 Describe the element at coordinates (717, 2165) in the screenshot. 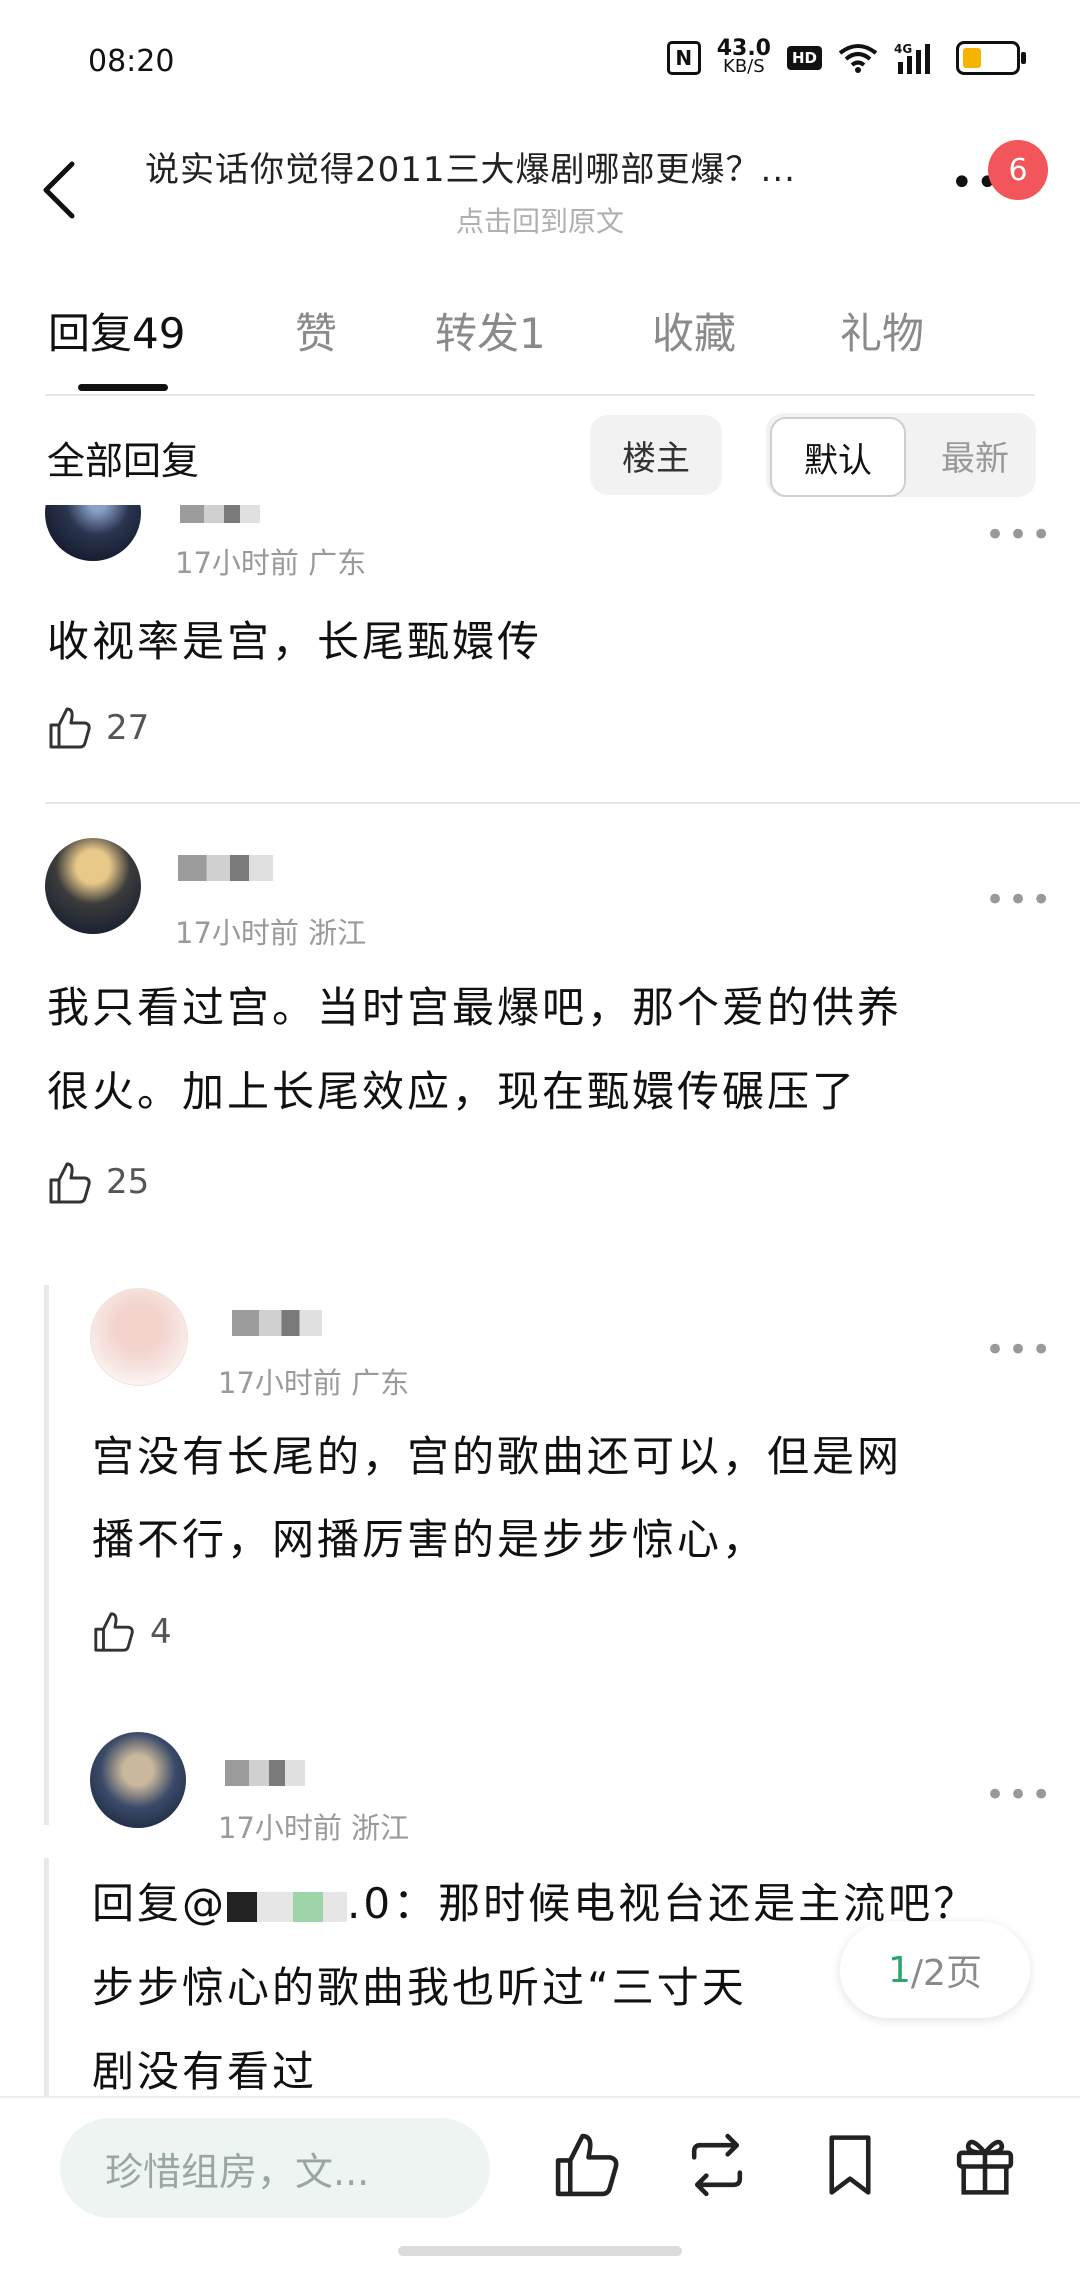

I see `repost-icon` at that location.